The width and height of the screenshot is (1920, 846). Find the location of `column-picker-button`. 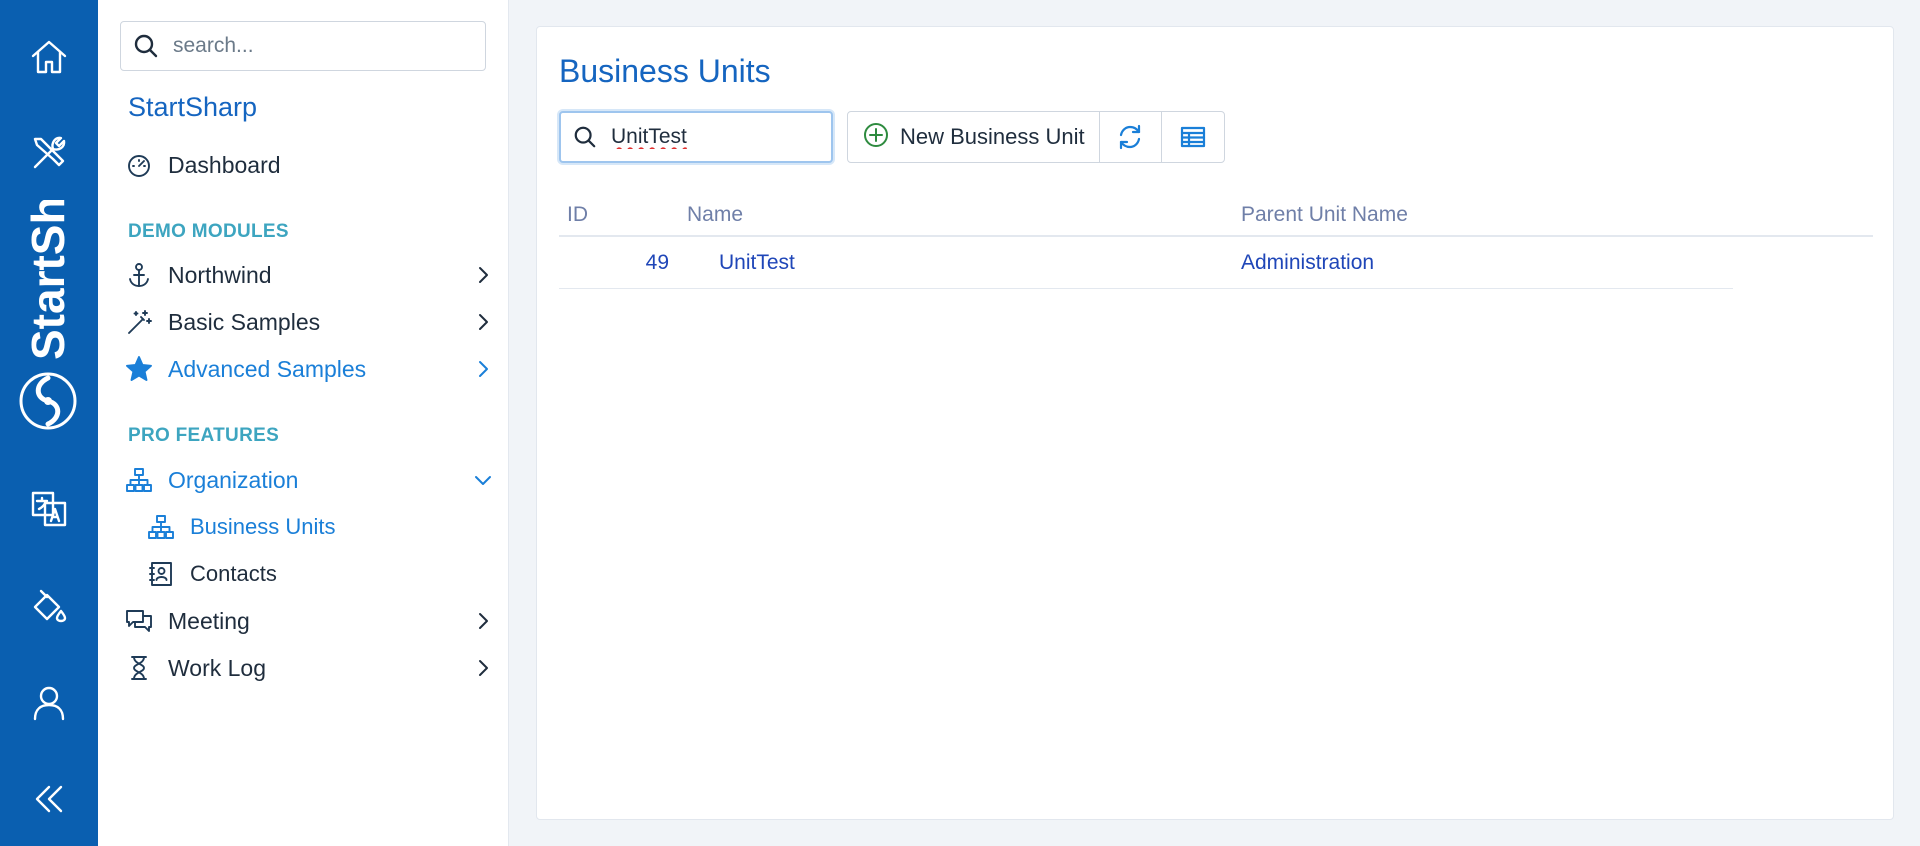

column-picker-button is located at coordinates (1193, 137).